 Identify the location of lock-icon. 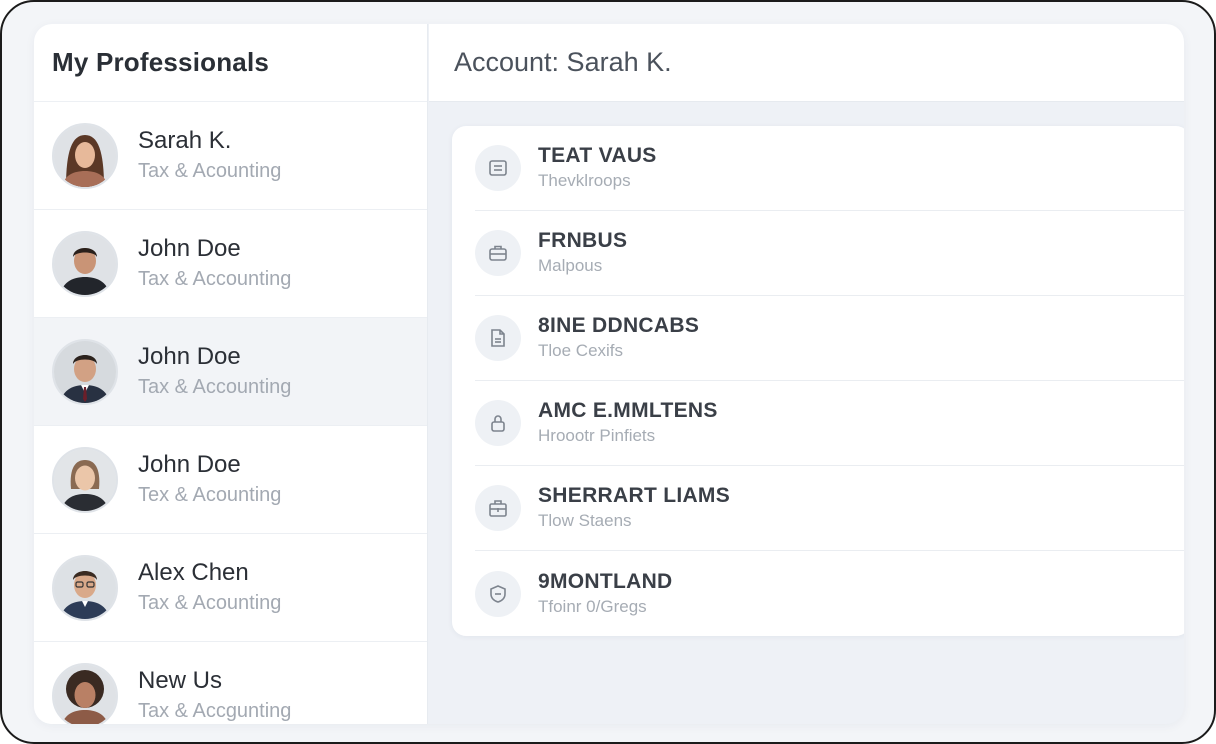
(498, 423).